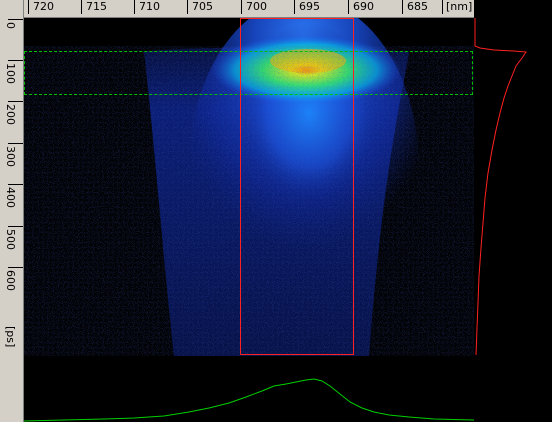  I want to click on y-tick-300: 300, so click(12, 155).